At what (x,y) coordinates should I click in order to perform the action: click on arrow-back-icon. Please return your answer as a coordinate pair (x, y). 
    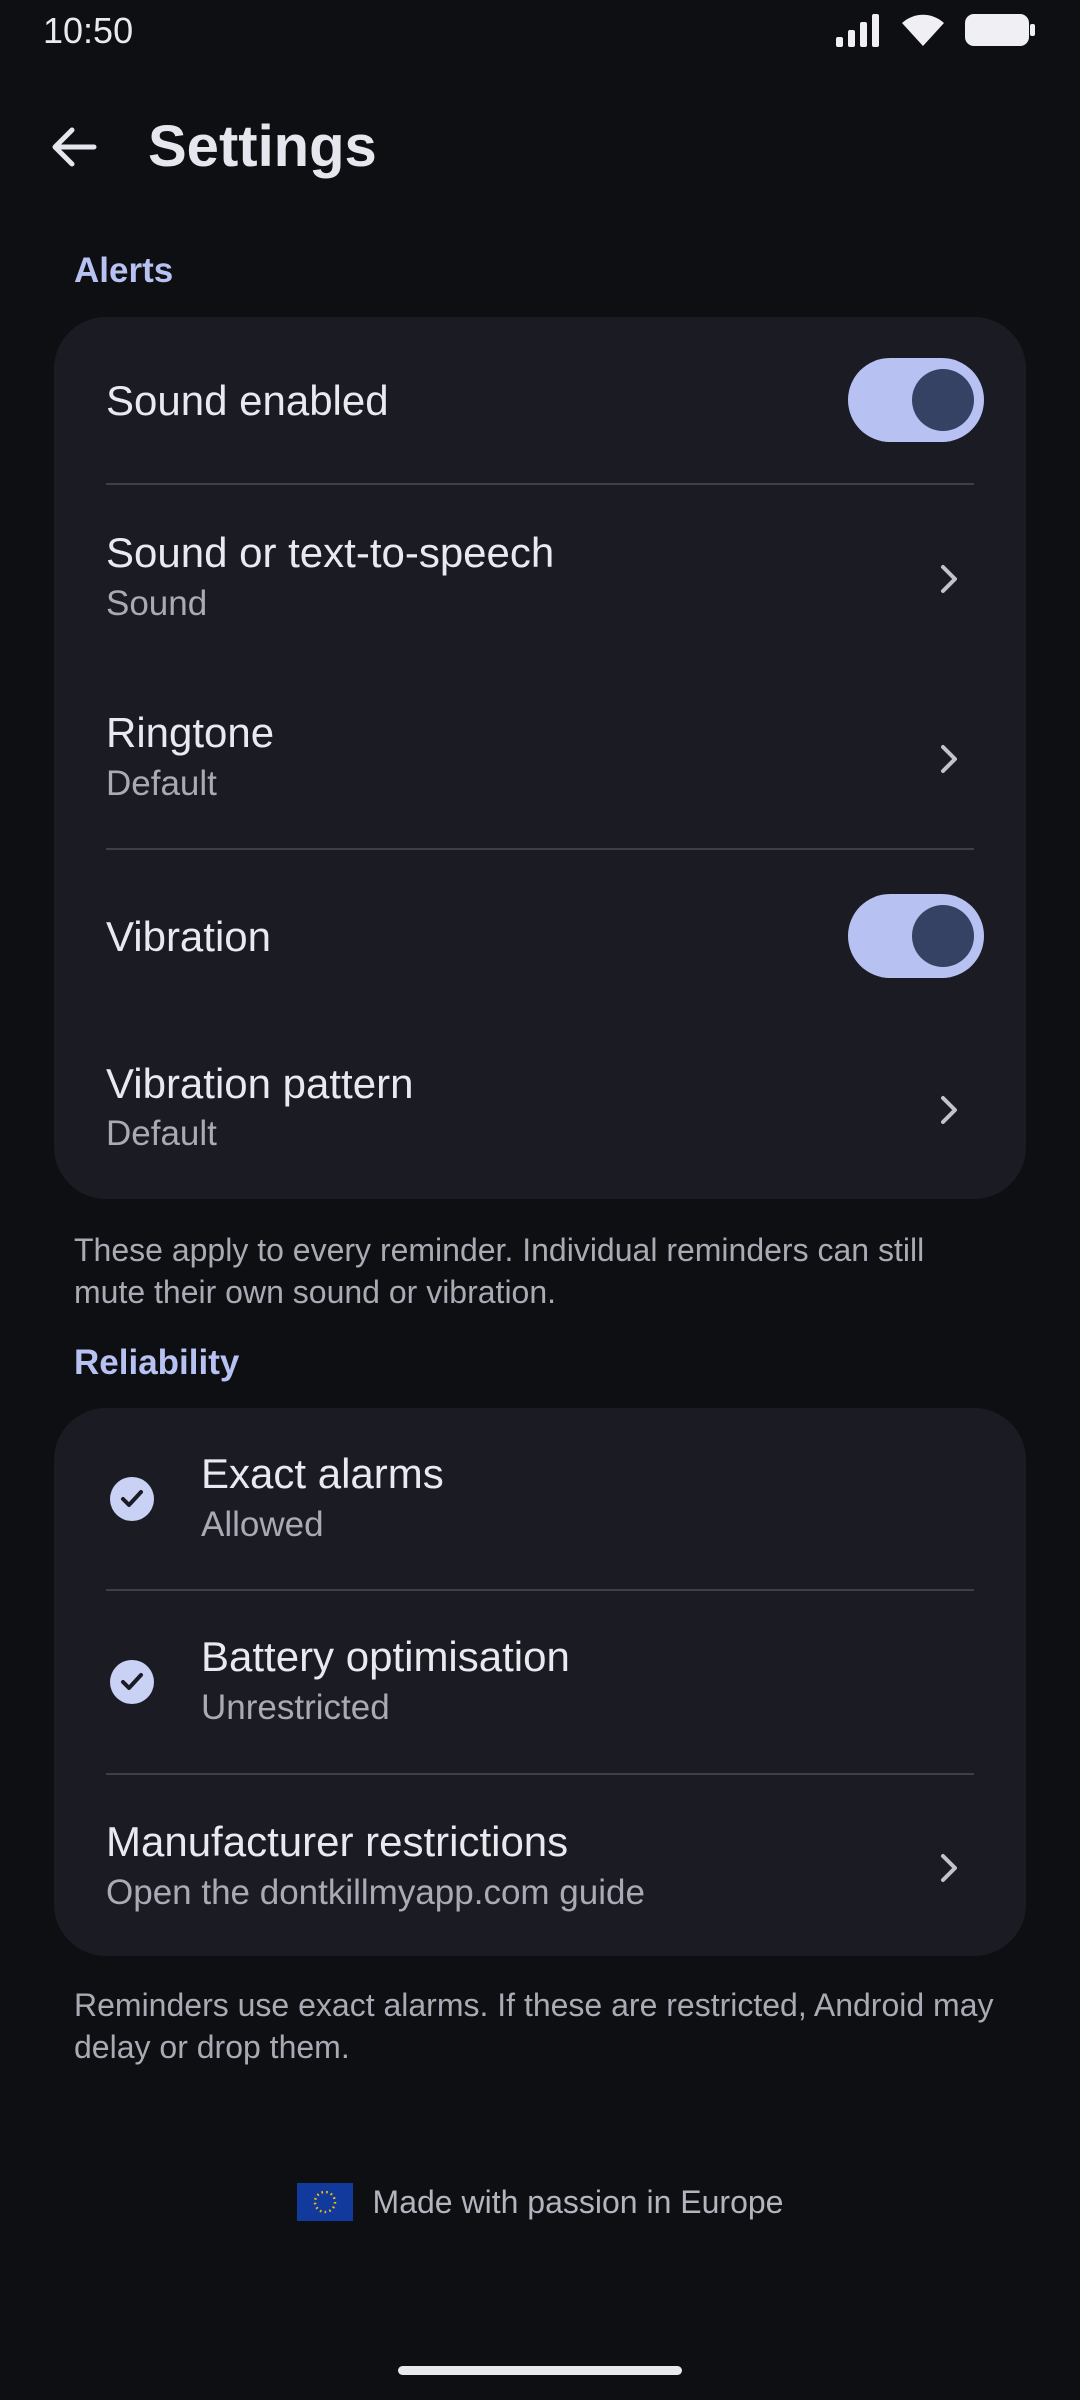
    Looking at the image, I should click on (74, 147).